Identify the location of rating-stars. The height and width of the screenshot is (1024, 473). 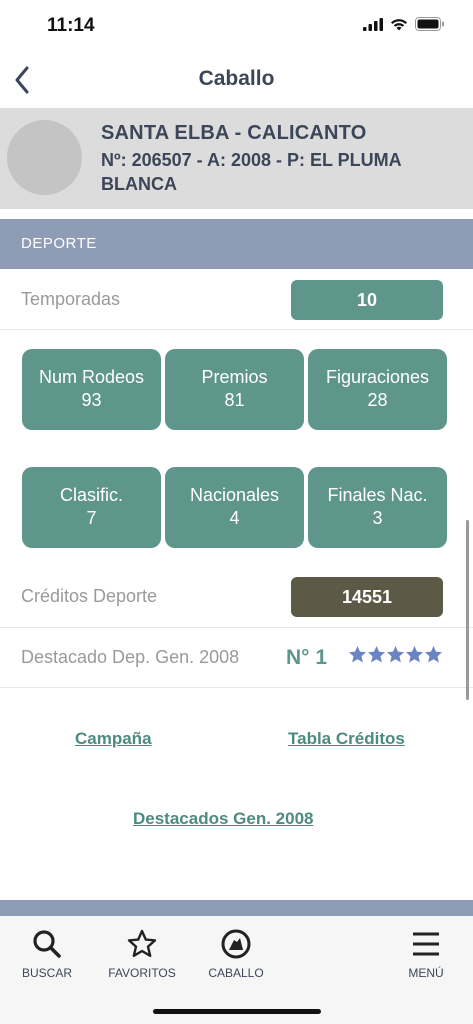
(395, 654).